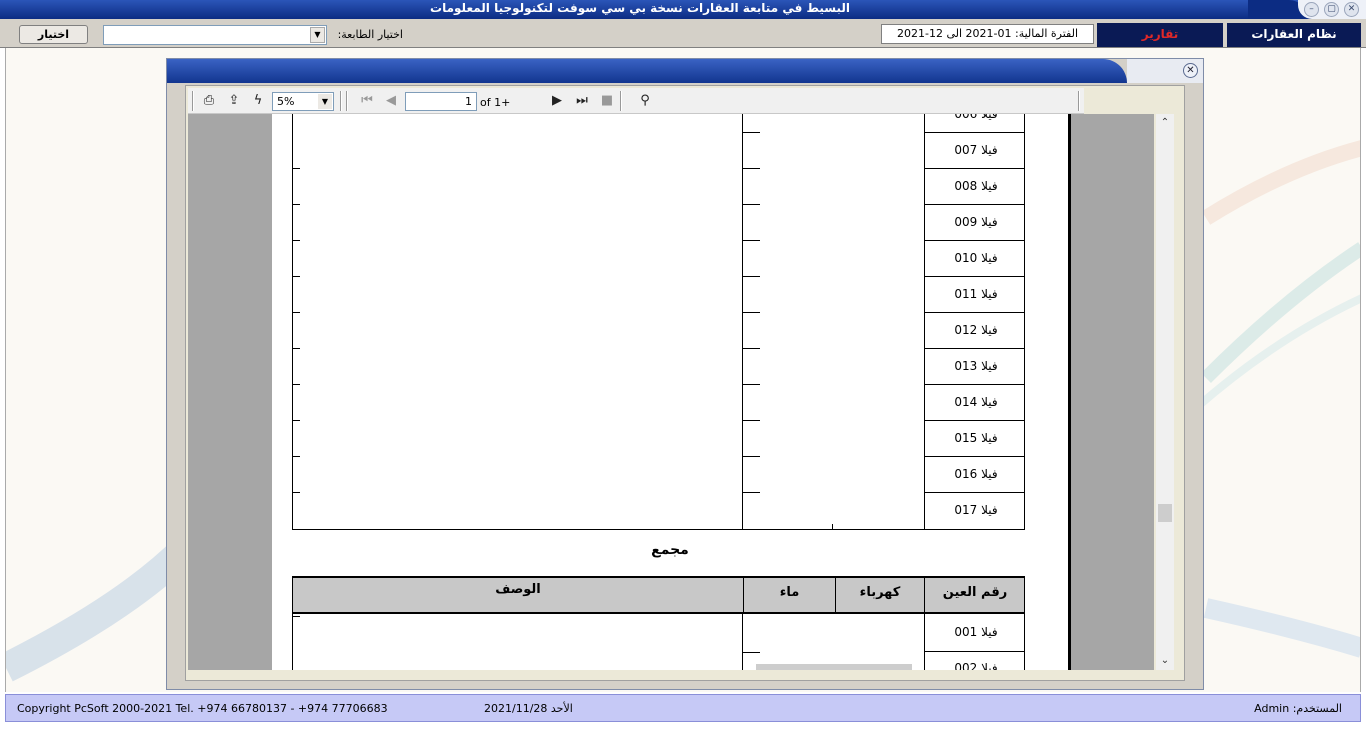 The height and width of the screenshot is (732, 1366). I want to click on minimize-icon: –, so click(1311, 9).